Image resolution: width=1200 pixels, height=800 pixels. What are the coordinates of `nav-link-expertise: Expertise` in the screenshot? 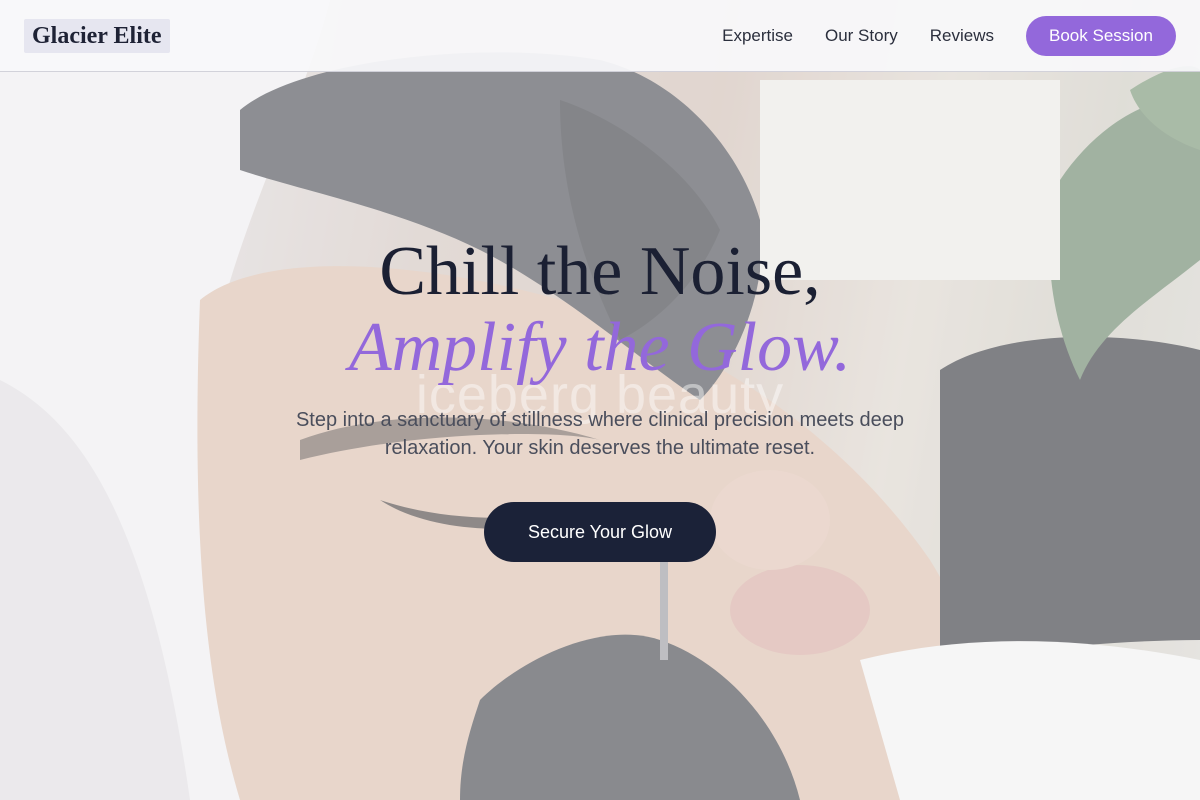 It's located at (757, 36).